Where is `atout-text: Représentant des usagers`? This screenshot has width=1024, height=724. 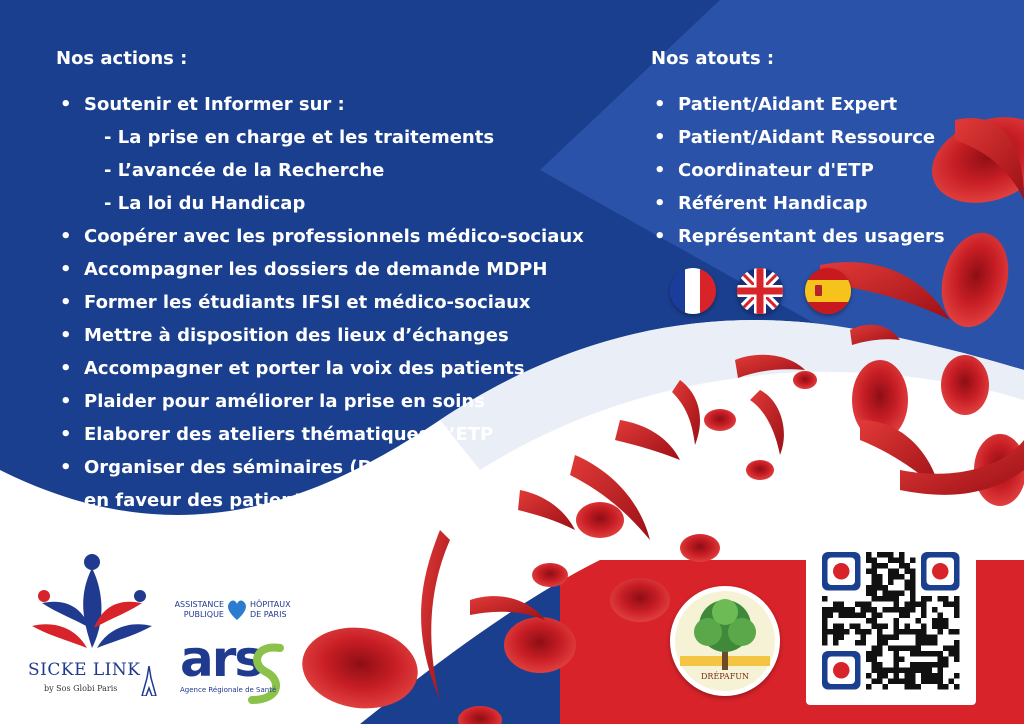
atout-text: Représentant des usagers is located at coordinates (811, 236).